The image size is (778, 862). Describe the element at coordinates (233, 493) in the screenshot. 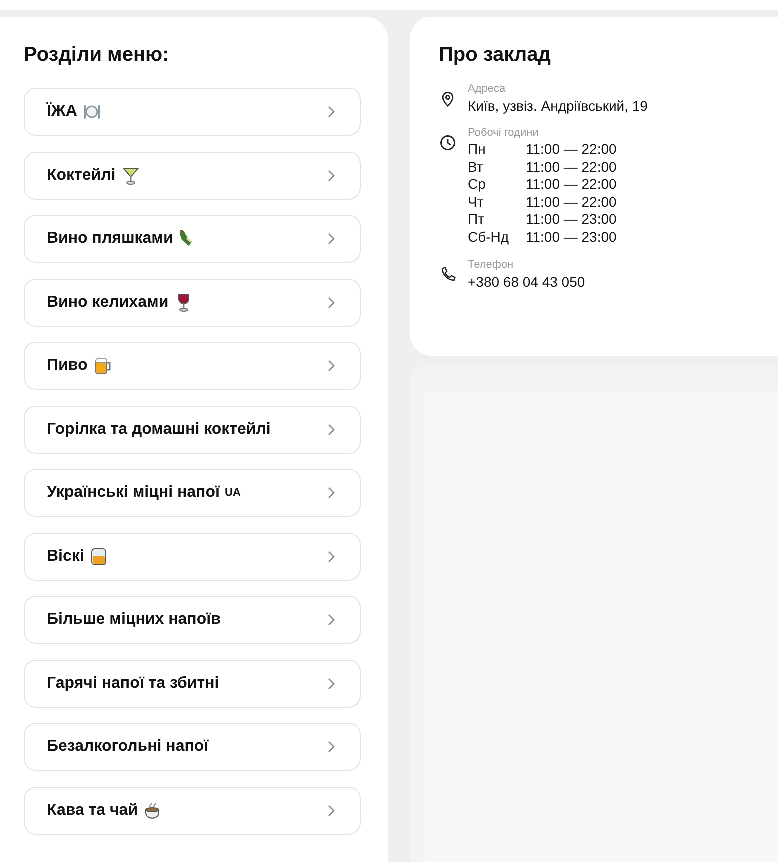

I see `flag-label: UA` at that location.